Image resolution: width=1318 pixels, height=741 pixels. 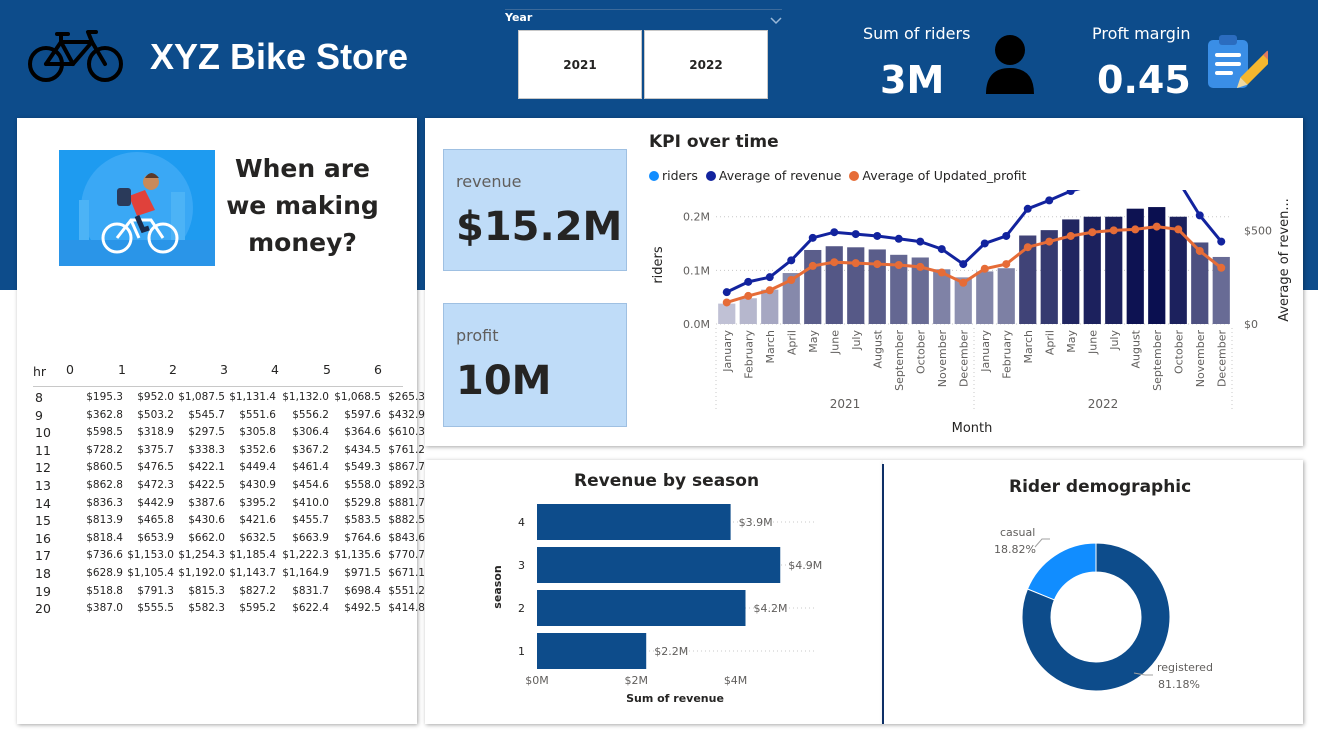 What do you see at coordinates (539, 227) in the screenshot?
I see `revenue-card-value: $15.2M` at bounding box center [539, 227].